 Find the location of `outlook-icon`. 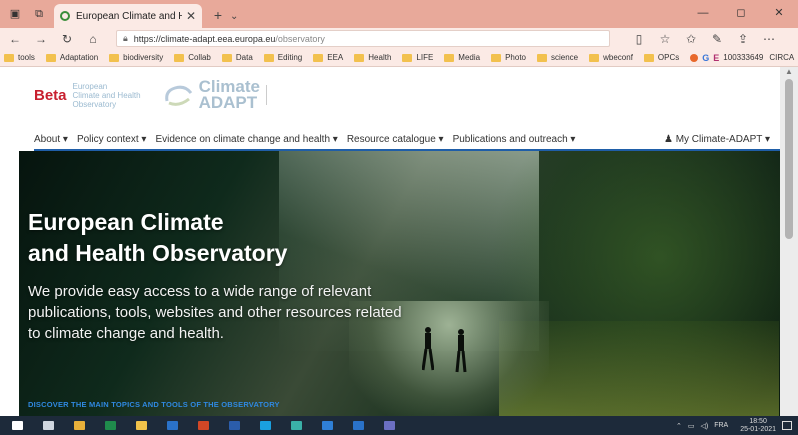

outlook-icon is located at coordinates (172, 425).